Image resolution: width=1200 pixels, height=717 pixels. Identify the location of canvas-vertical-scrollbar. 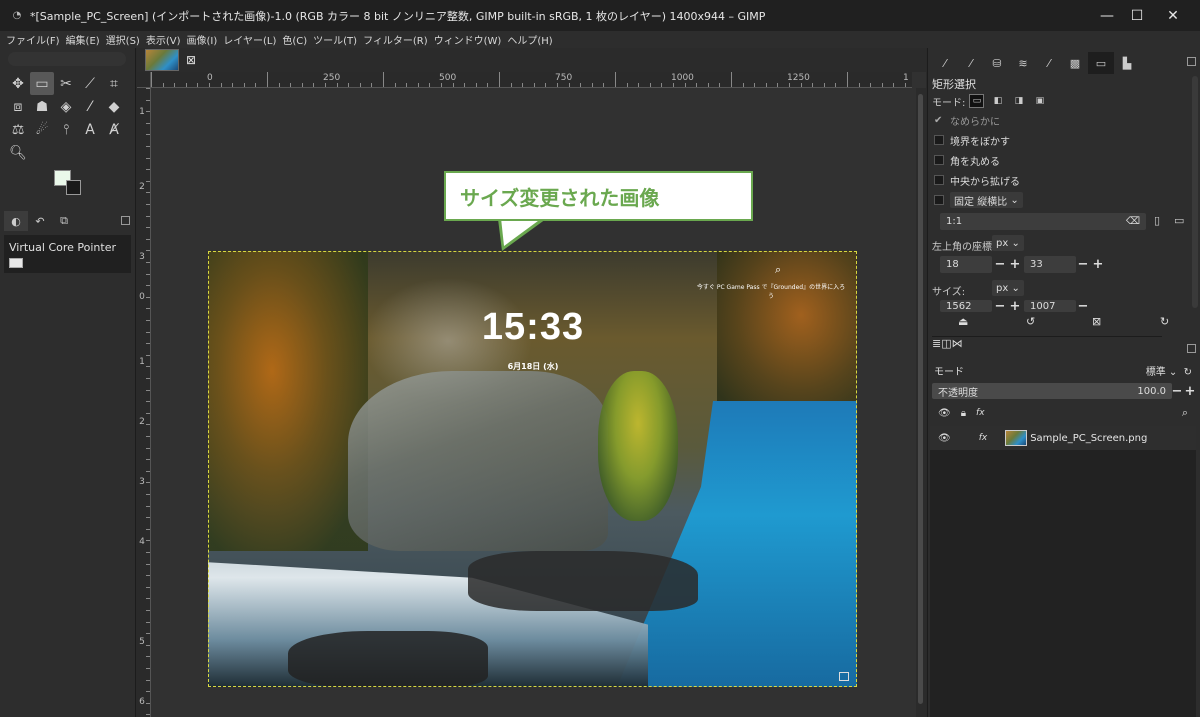
(921, 402).